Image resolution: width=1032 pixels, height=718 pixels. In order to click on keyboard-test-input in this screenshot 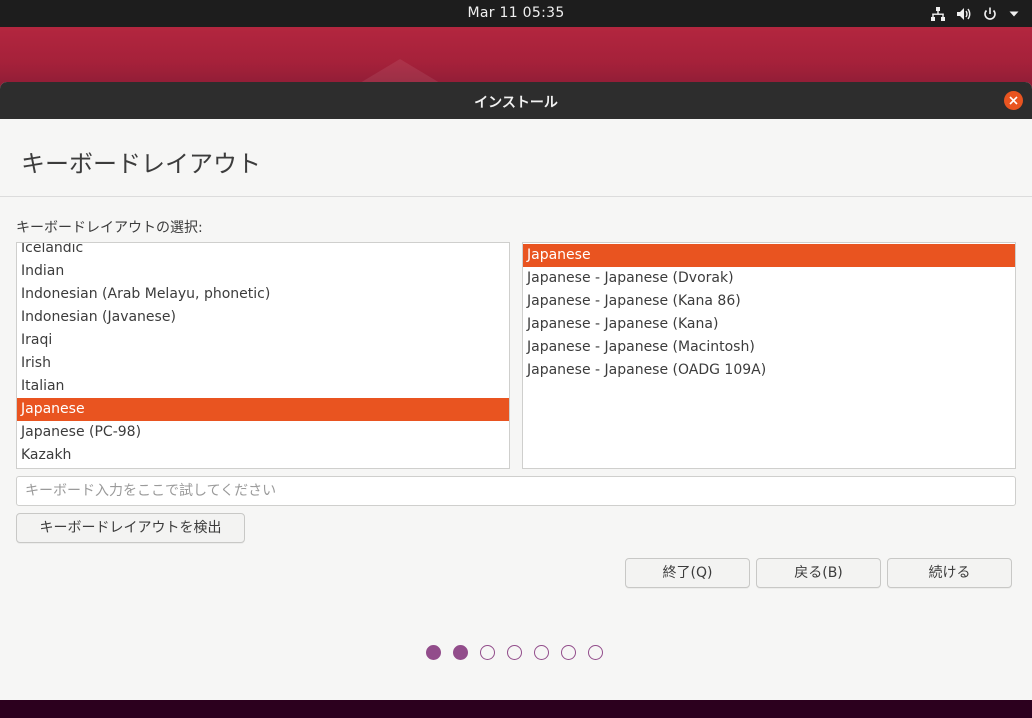, I will do `click(516, 491)`.